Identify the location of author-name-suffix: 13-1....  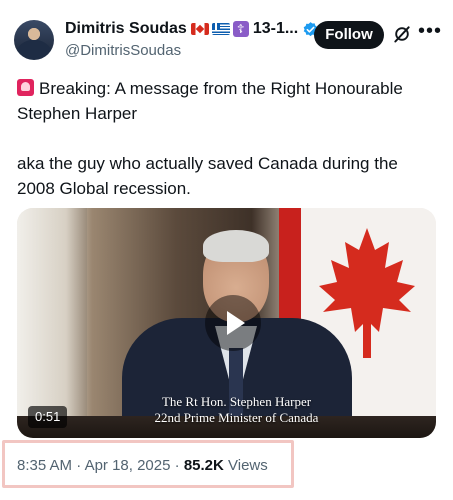
(275, 28).